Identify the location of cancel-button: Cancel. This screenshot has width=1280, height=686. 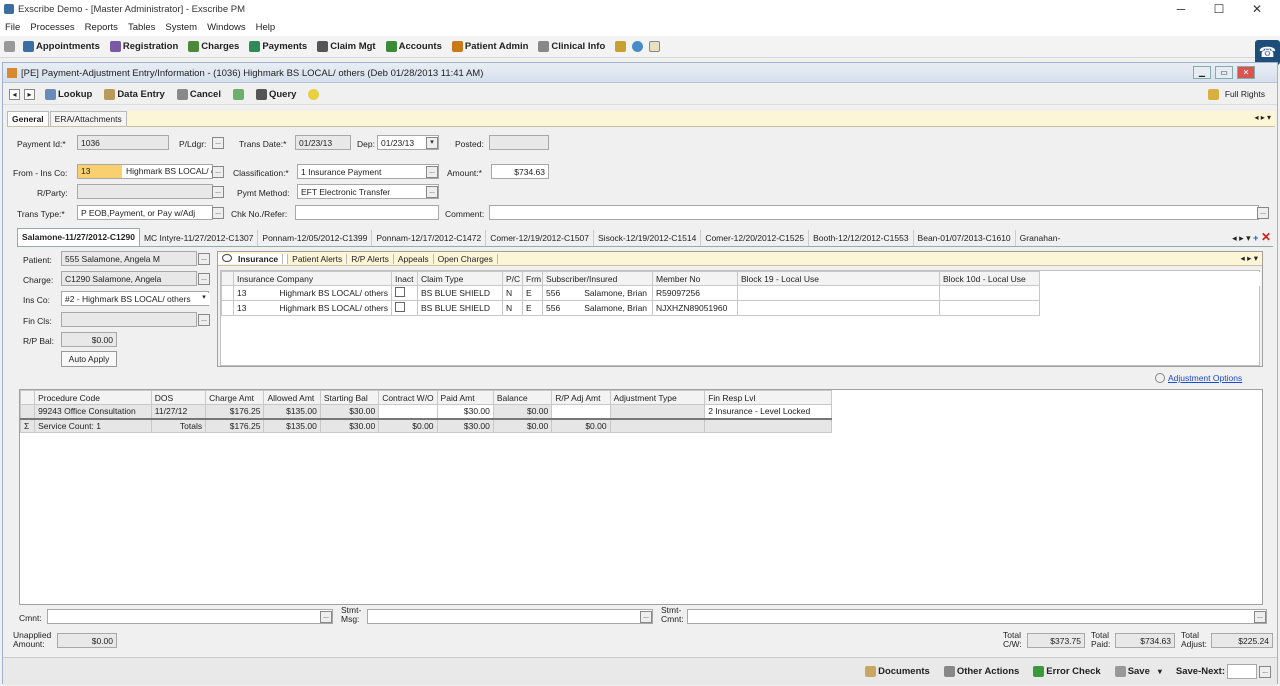
(198, 94).